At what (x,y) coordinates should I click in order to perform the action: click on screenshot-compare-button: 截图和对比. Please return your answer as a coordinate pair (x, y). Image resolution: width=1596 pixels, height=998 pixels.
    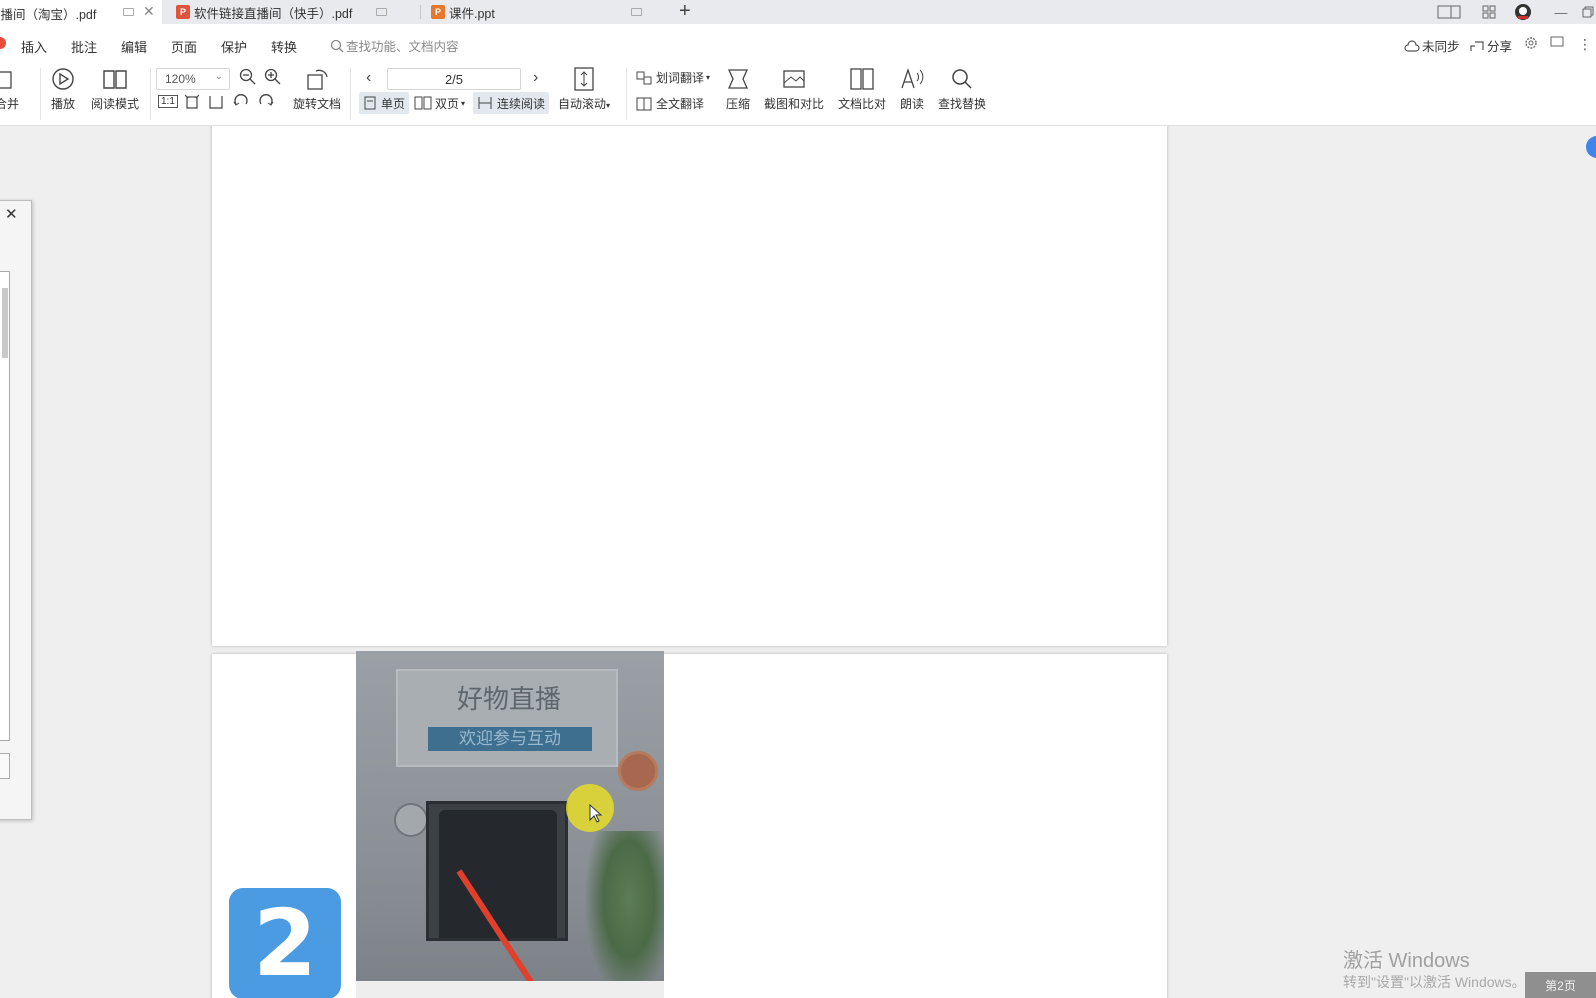
    Looking at the image, I should click on (794, 89).